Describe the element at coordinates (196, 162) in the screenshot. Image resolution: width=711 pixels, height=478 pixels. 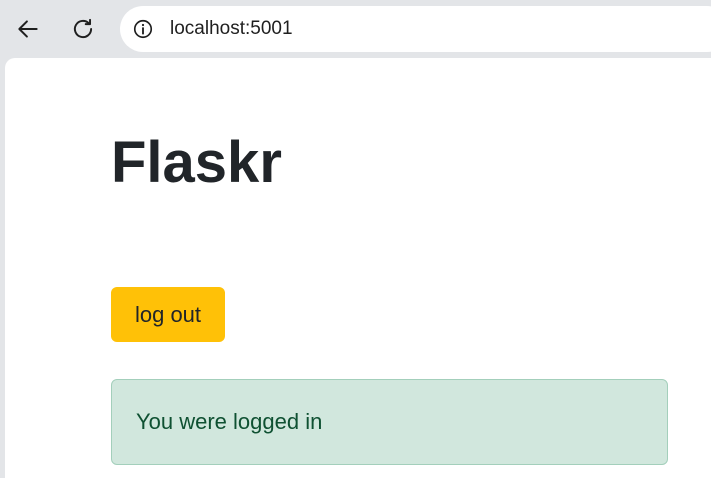
I see `site-title: Flaskr` at that location.